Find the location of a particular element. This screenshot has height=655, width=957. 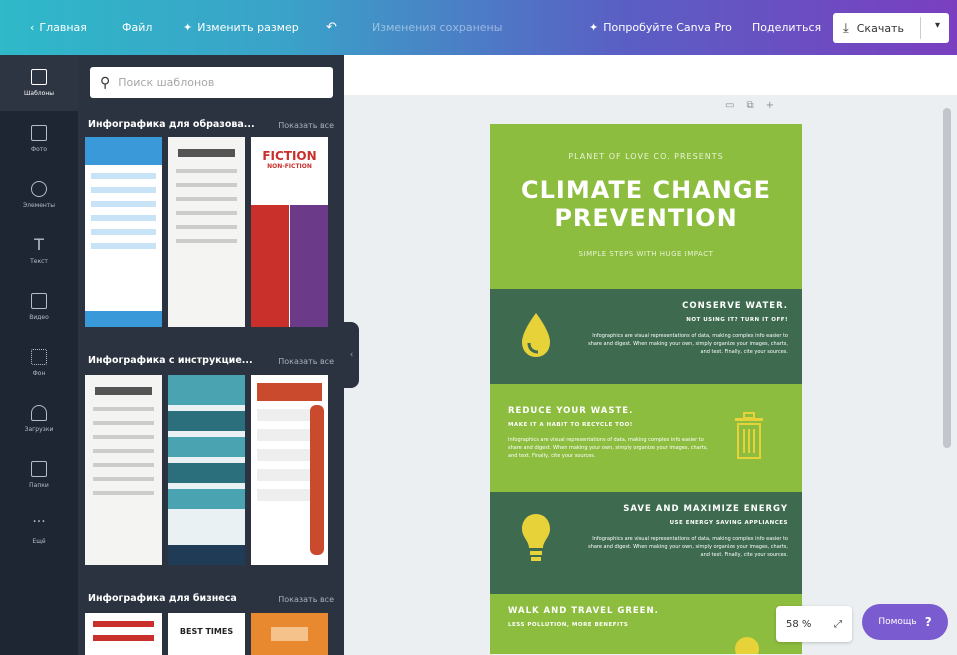

photos-icon is located at coordinates (39, 133).